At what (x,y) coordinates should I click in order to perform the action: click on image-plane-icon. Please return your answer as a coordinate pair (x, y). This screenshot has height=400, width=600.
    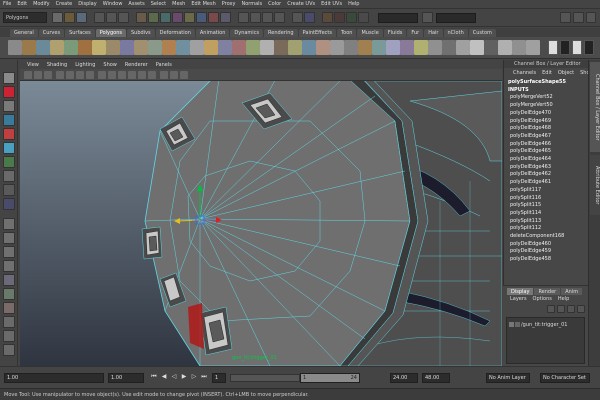
    Looking at the image, I should click on (60, 75).